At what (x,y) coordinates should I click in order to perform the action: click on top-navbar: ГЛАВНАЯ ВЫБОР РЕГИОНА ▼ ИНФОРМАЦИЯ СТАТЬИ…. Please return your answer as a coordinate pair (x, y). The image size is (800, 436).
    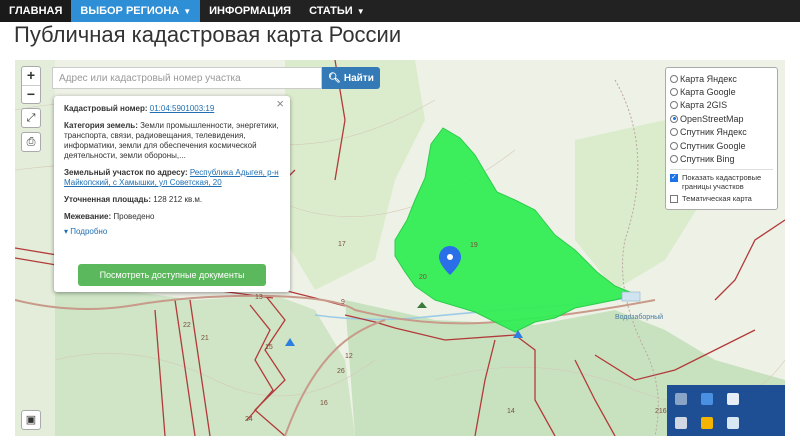
    Looking at the image, I should click on (400, 11).